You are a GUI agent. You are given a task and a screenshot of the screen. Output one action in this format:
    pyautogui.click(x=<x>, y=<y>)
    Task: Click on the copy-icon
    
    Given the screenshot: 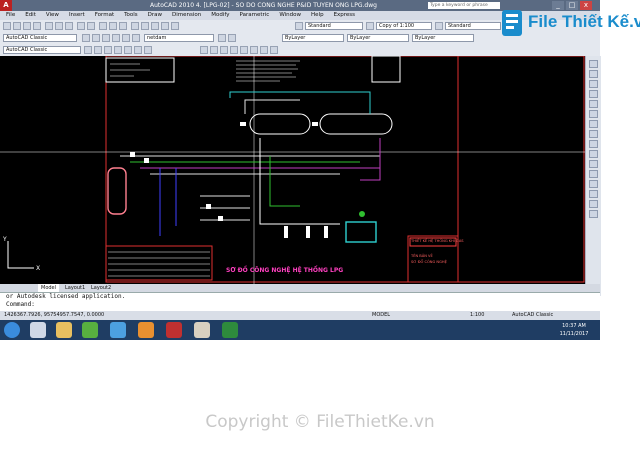 What is the action you would take?
    pyautogui.click(x=59, y=26)
    